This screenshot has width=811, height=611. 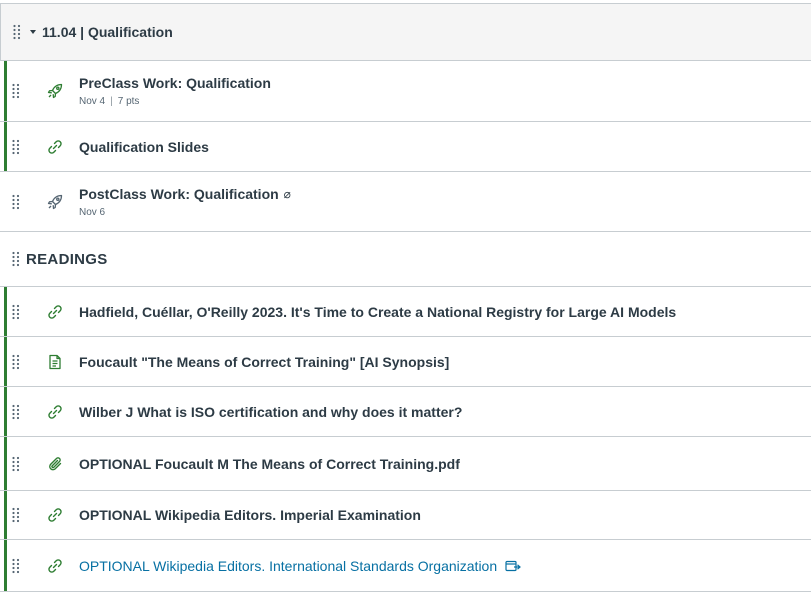 I want to click on document-icon, so click(x=55, y=361).